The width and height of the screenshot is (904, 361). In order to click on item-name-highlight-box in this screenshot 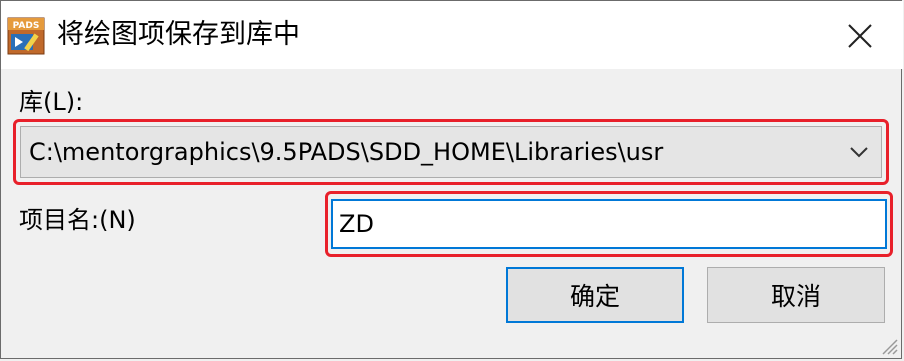, I will do `click(609, 224)`.